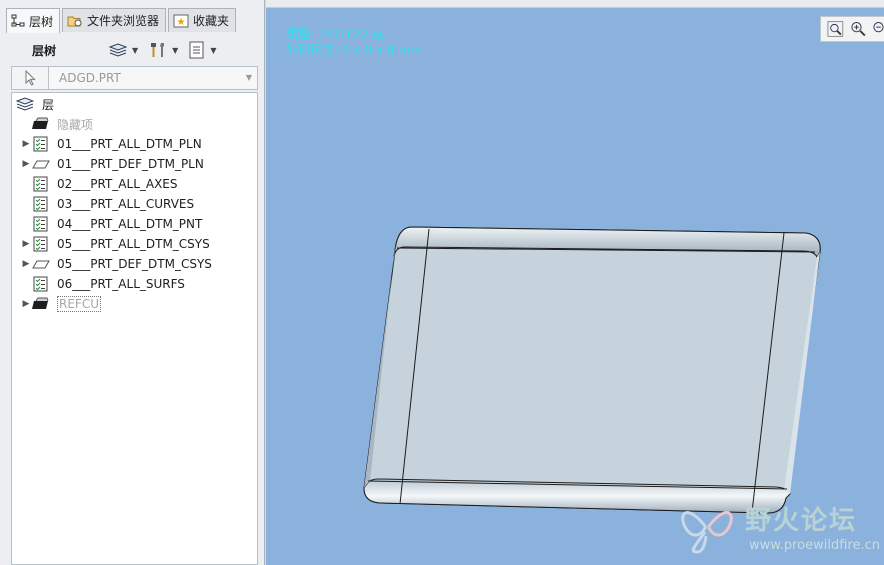 This screenshot has height=565, width=884. Describe the element at coordinates (35, 104) in the screenshot. I see `tree-root: 层` at that location.